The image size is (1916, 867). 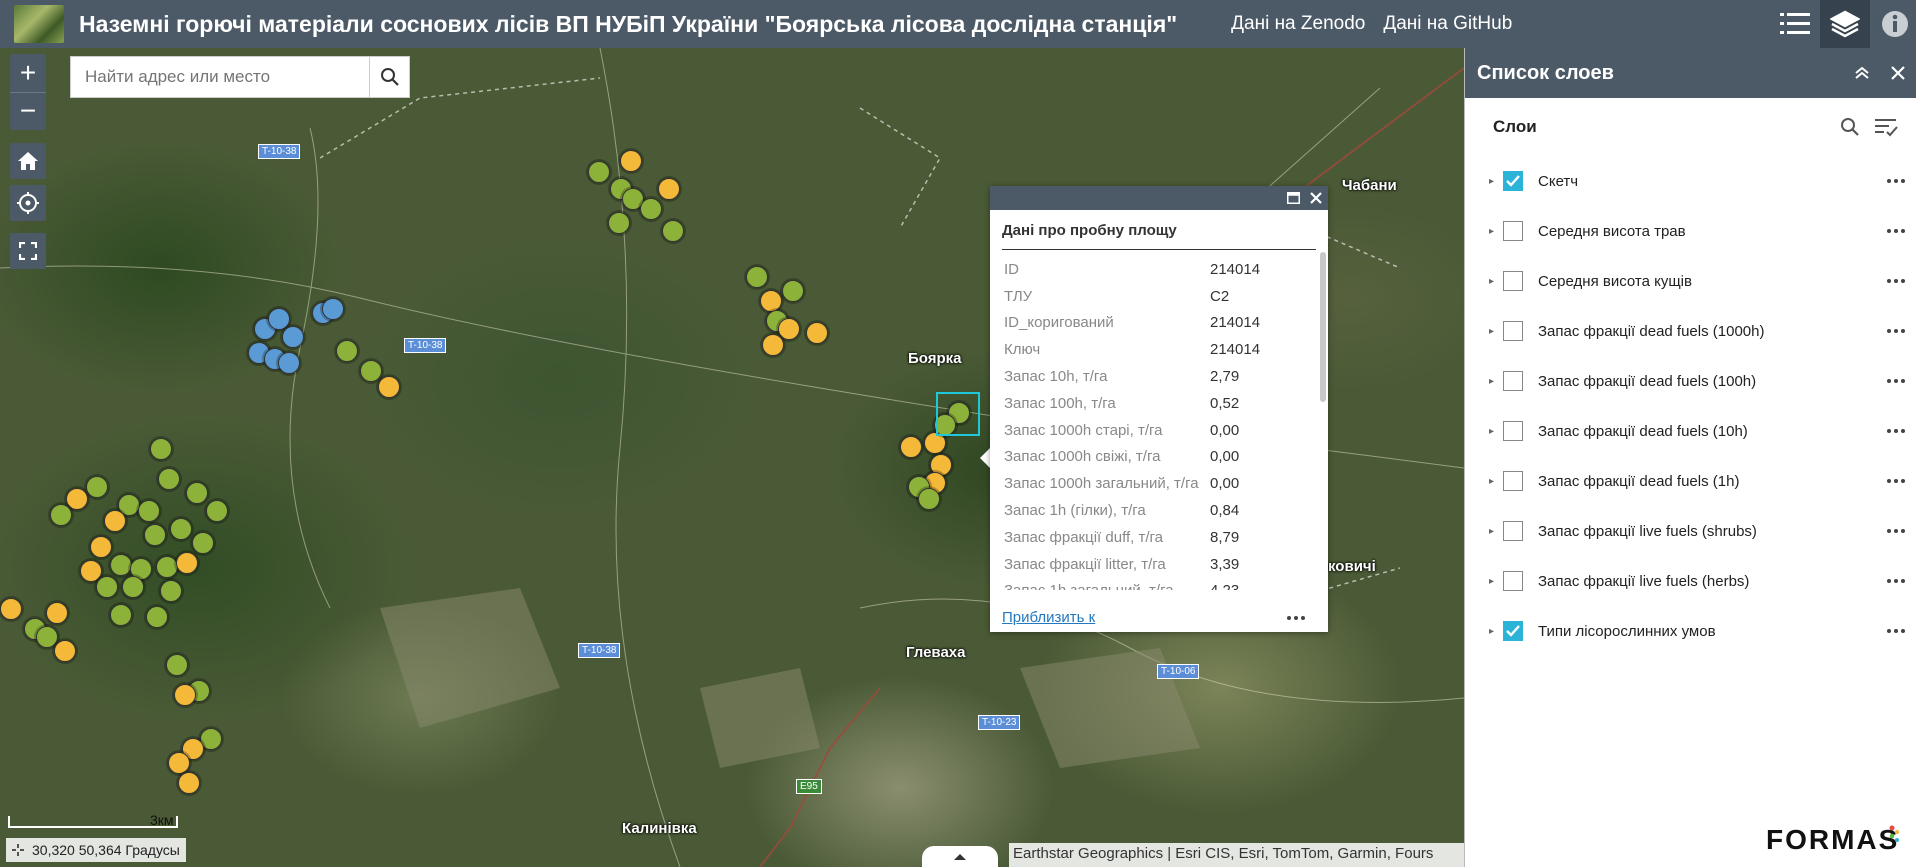 I want to click on close-panel-button, so click(x=1898, y=73).